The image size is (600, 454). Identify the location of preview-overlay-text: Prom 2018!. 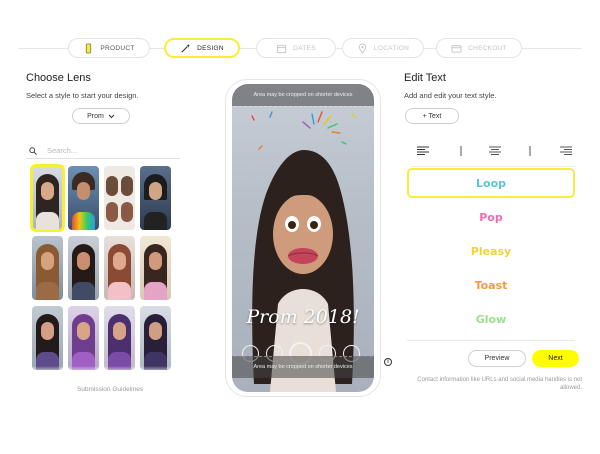
(303, 317).